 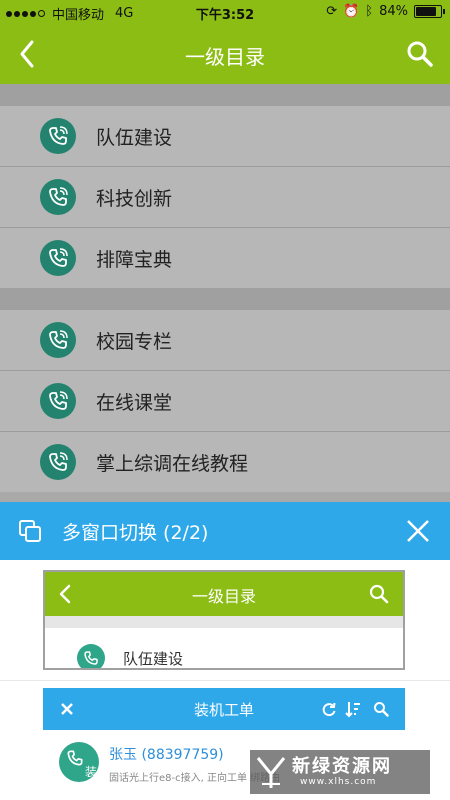 What do you see at coordinates (271, 772) in the screenshot?
I see `watermark-logo-icon` at bounding box center [271, 772].